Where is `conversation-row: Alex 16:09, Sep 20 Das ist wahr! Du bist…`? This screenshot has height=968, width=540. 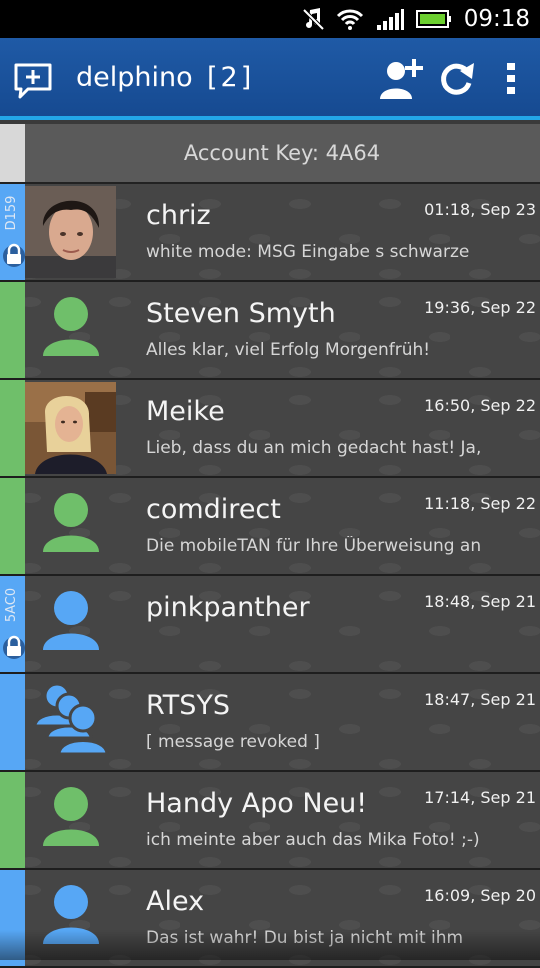
conversation-row: Alex 16:09, Sep 20 Das ist wahr! Du bist… is located at coordinates (270, 919).